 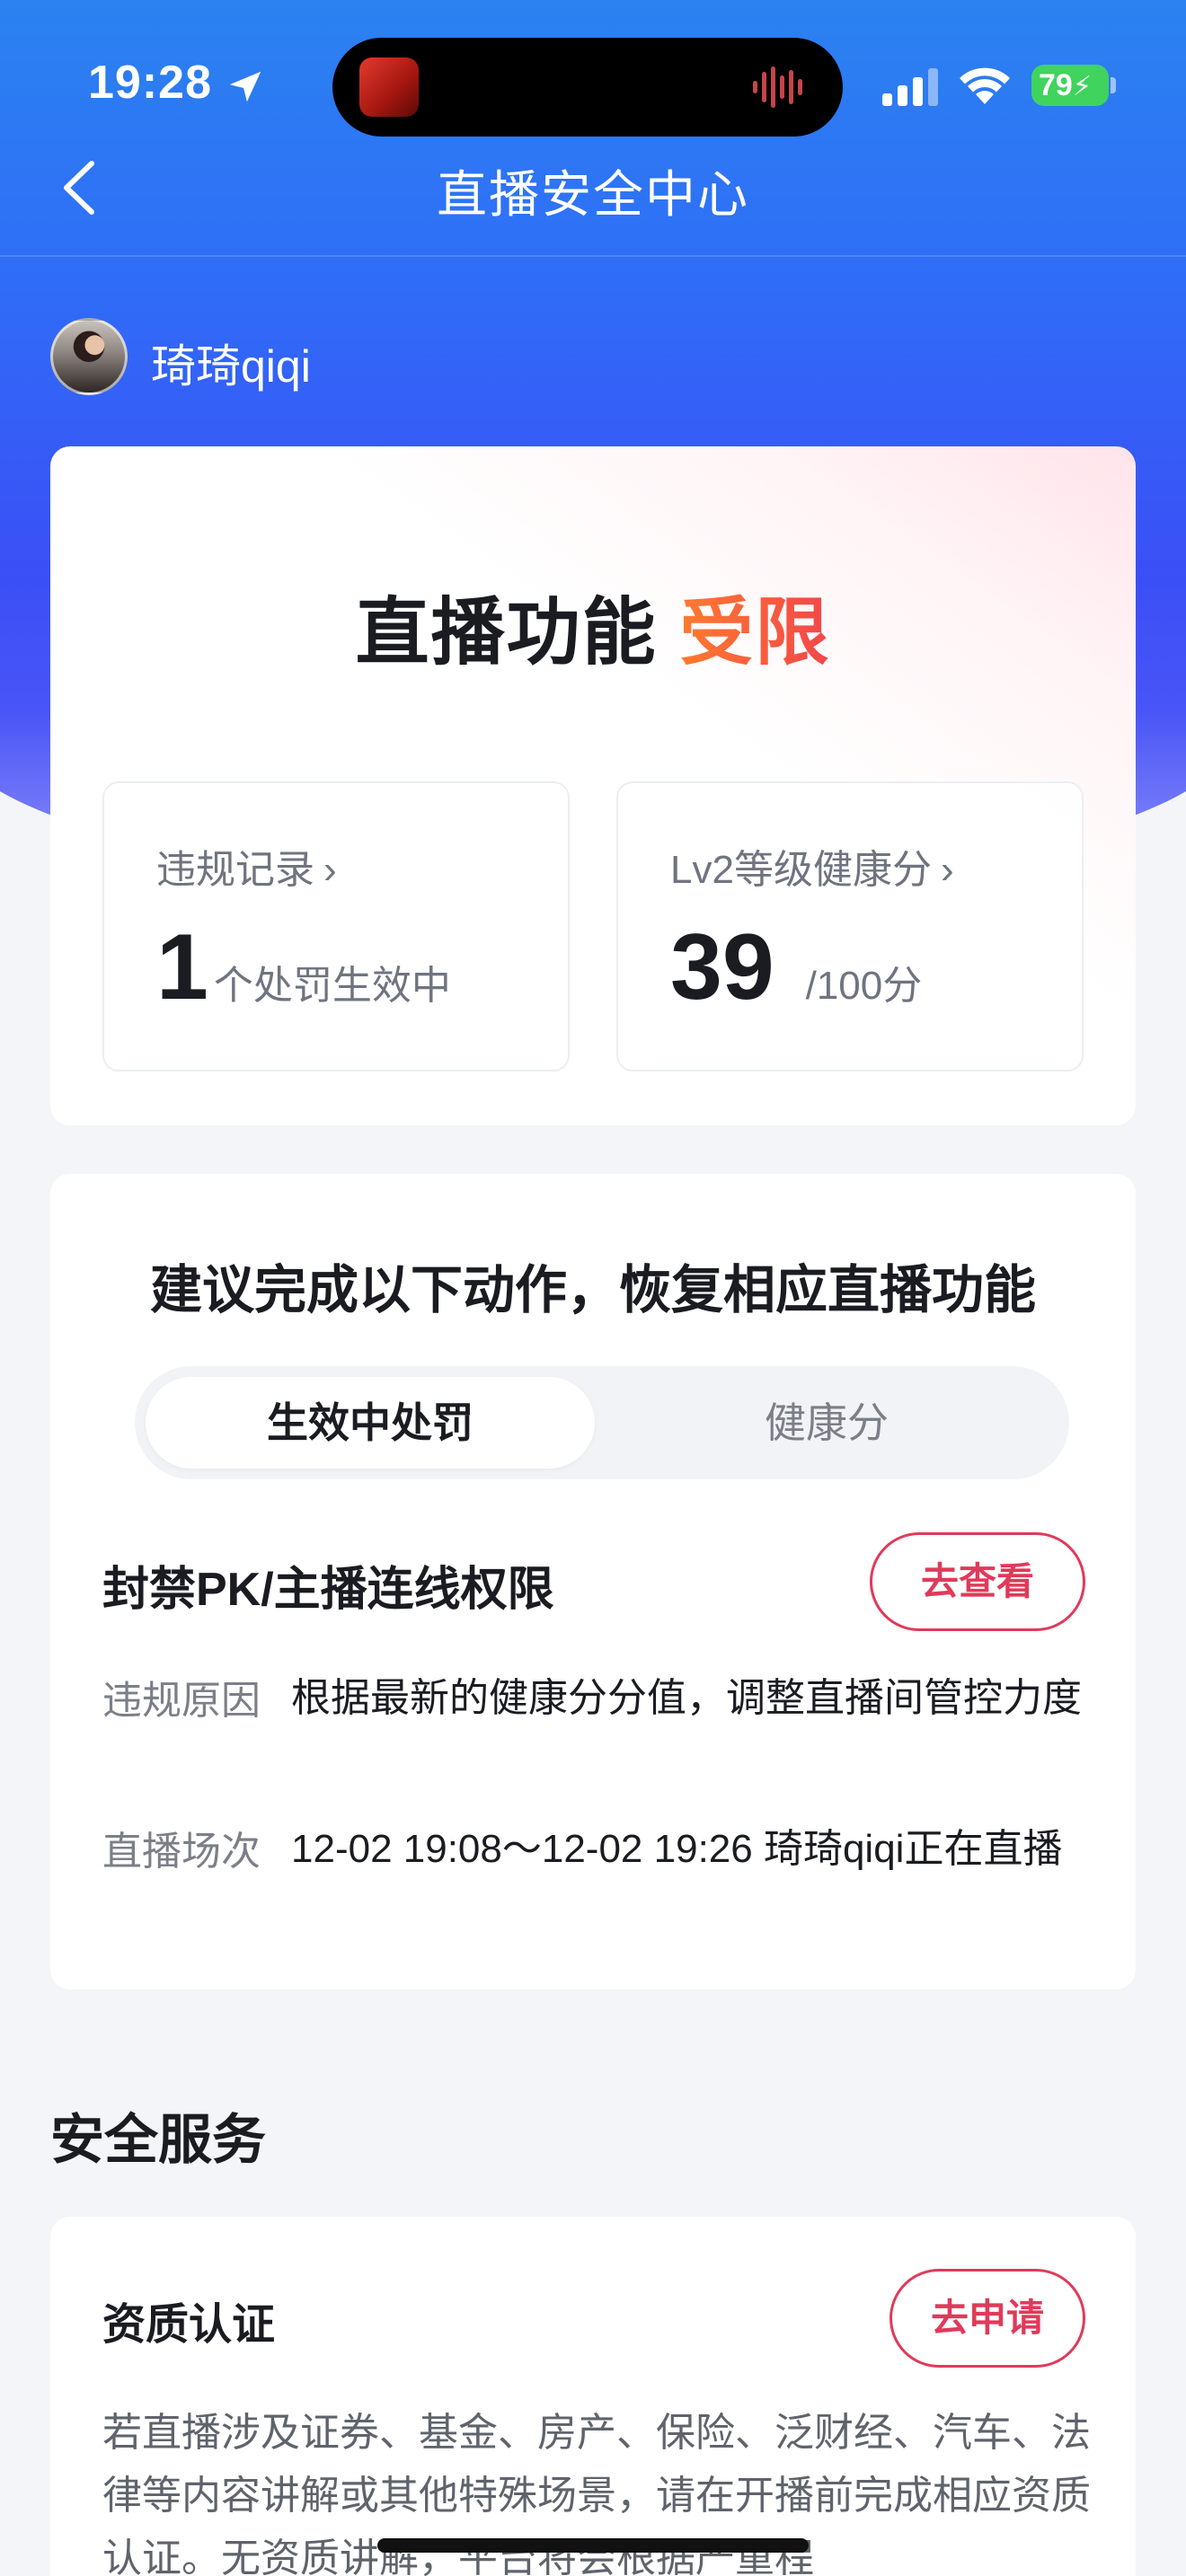 What do you see at coordinates (677, 1849) in the screenshot?
I see `live-session-value: 12-02 19:08～12-02 19:26 琦琦qiqi正在直播` at bounding box center [677, 1849].